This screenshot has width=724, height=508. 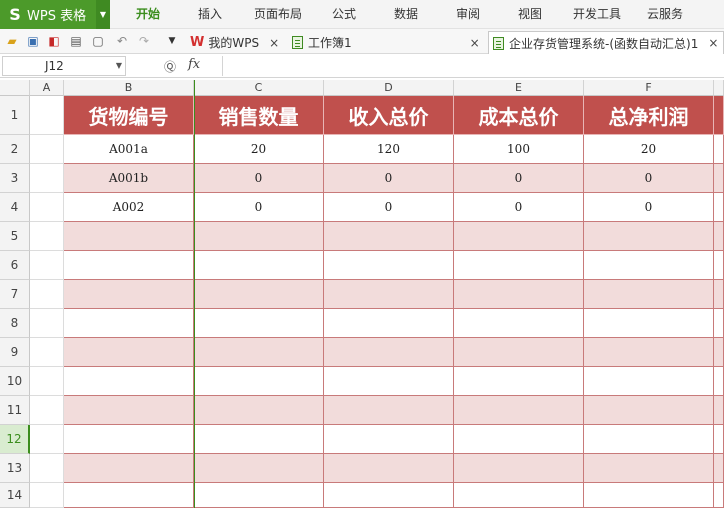 I want to click on column-header-g, so click(x=719, y=88).